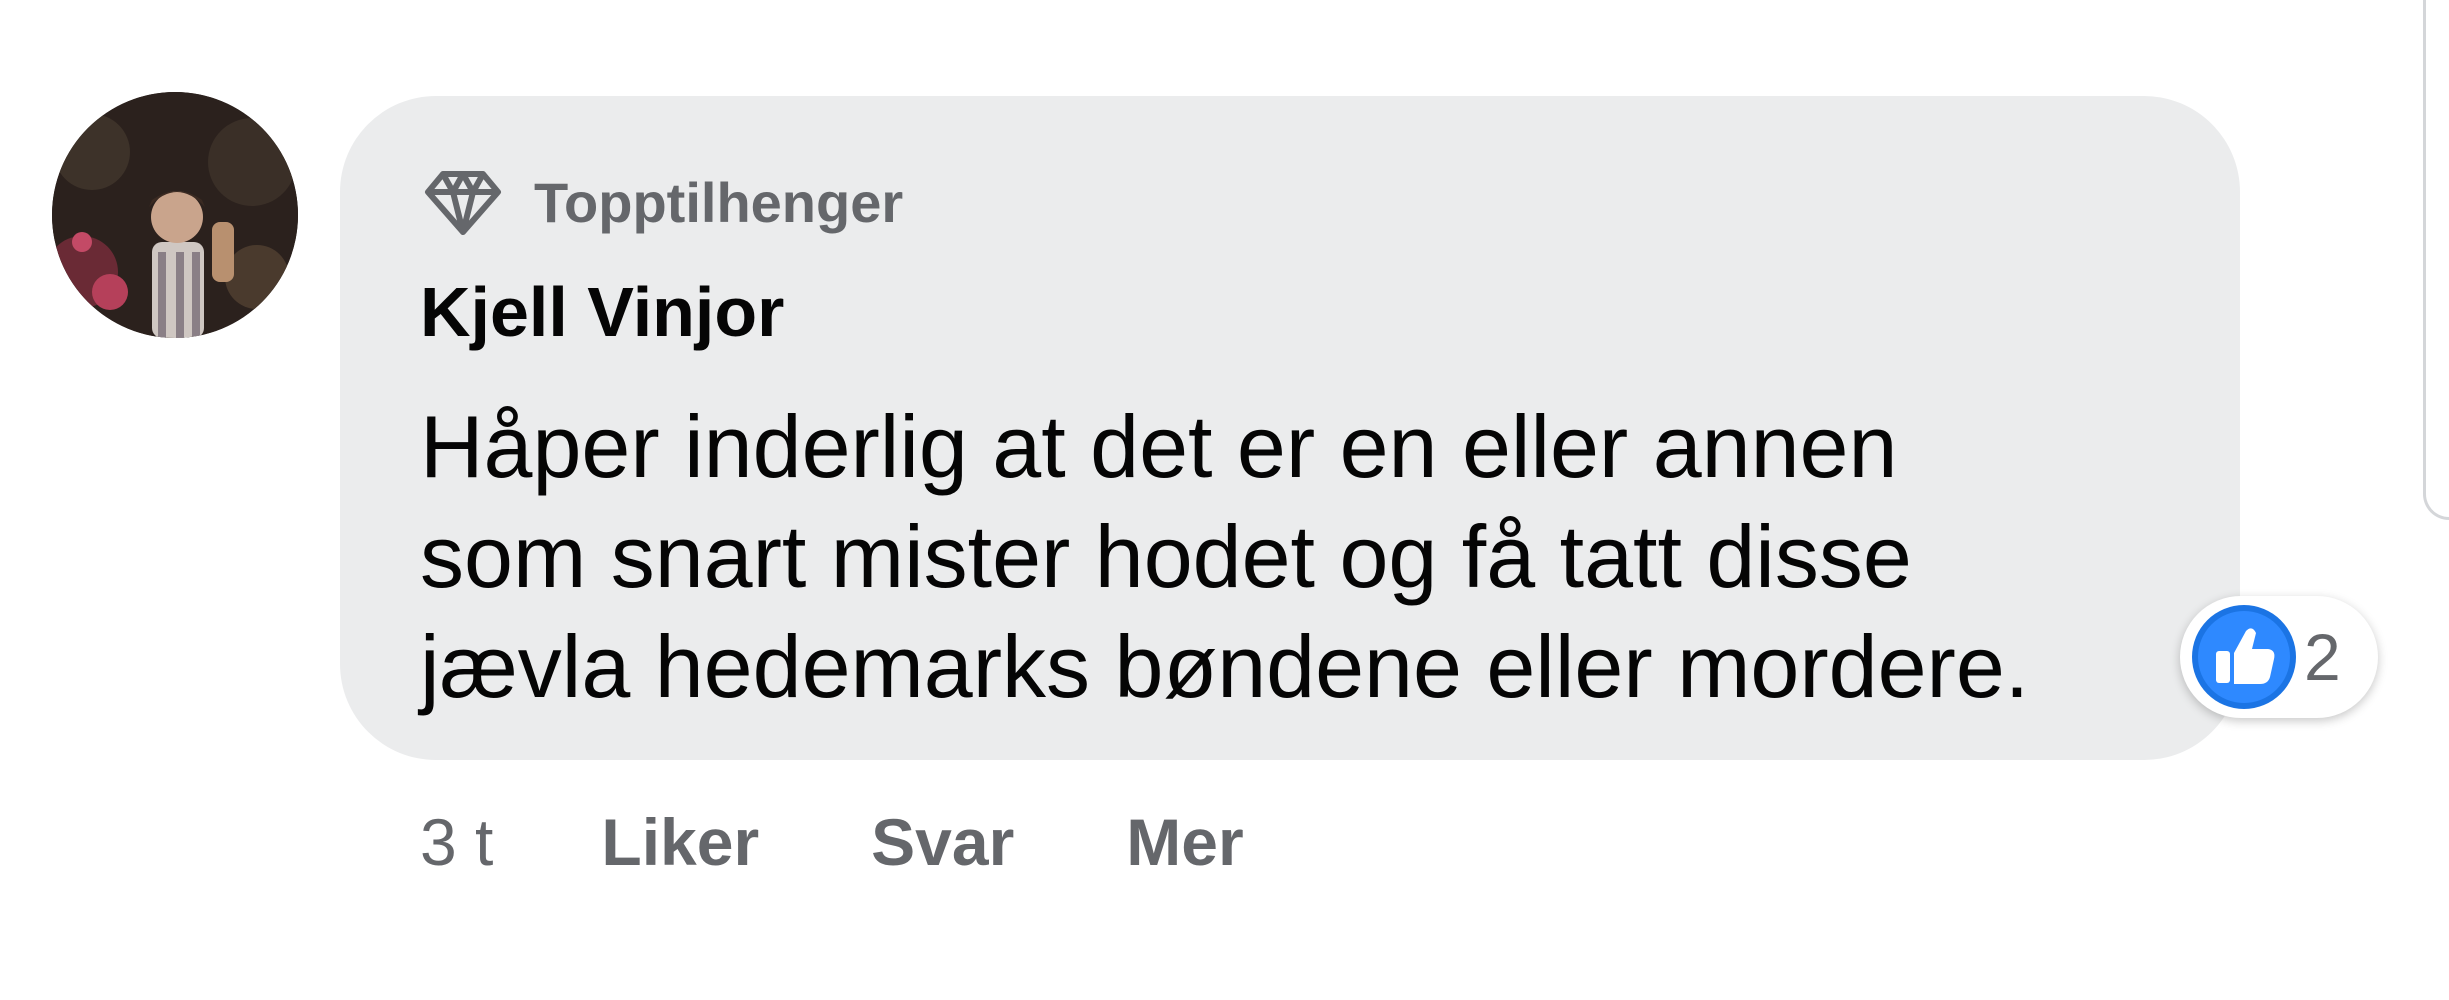 The image size is (2449, 1000). What do you see at coordinates (1159, 446) in the screenshot?
I see `comment-line: Håper inderlig at det er en eller annen` at bounding box center [1159, 446].